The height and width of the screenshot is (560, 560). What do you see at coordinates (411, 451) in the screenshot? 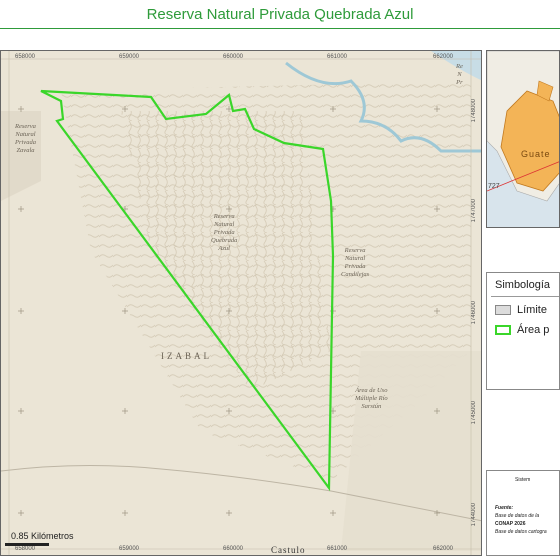
I see `terrain-southeast` at bounding box center [411, 451].